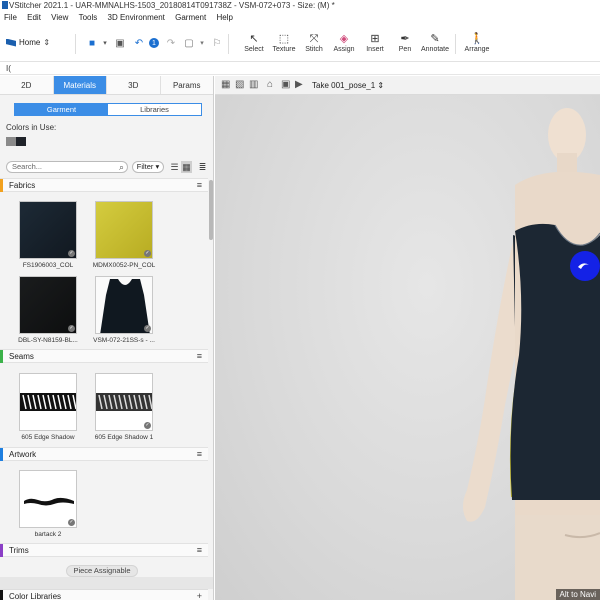 The width and height of the screenshot is (600, 600). What do you see at coordinates (405, 39) in the screenshot?
I see `pen-icon: ✒` at bounding box center [405, 39].